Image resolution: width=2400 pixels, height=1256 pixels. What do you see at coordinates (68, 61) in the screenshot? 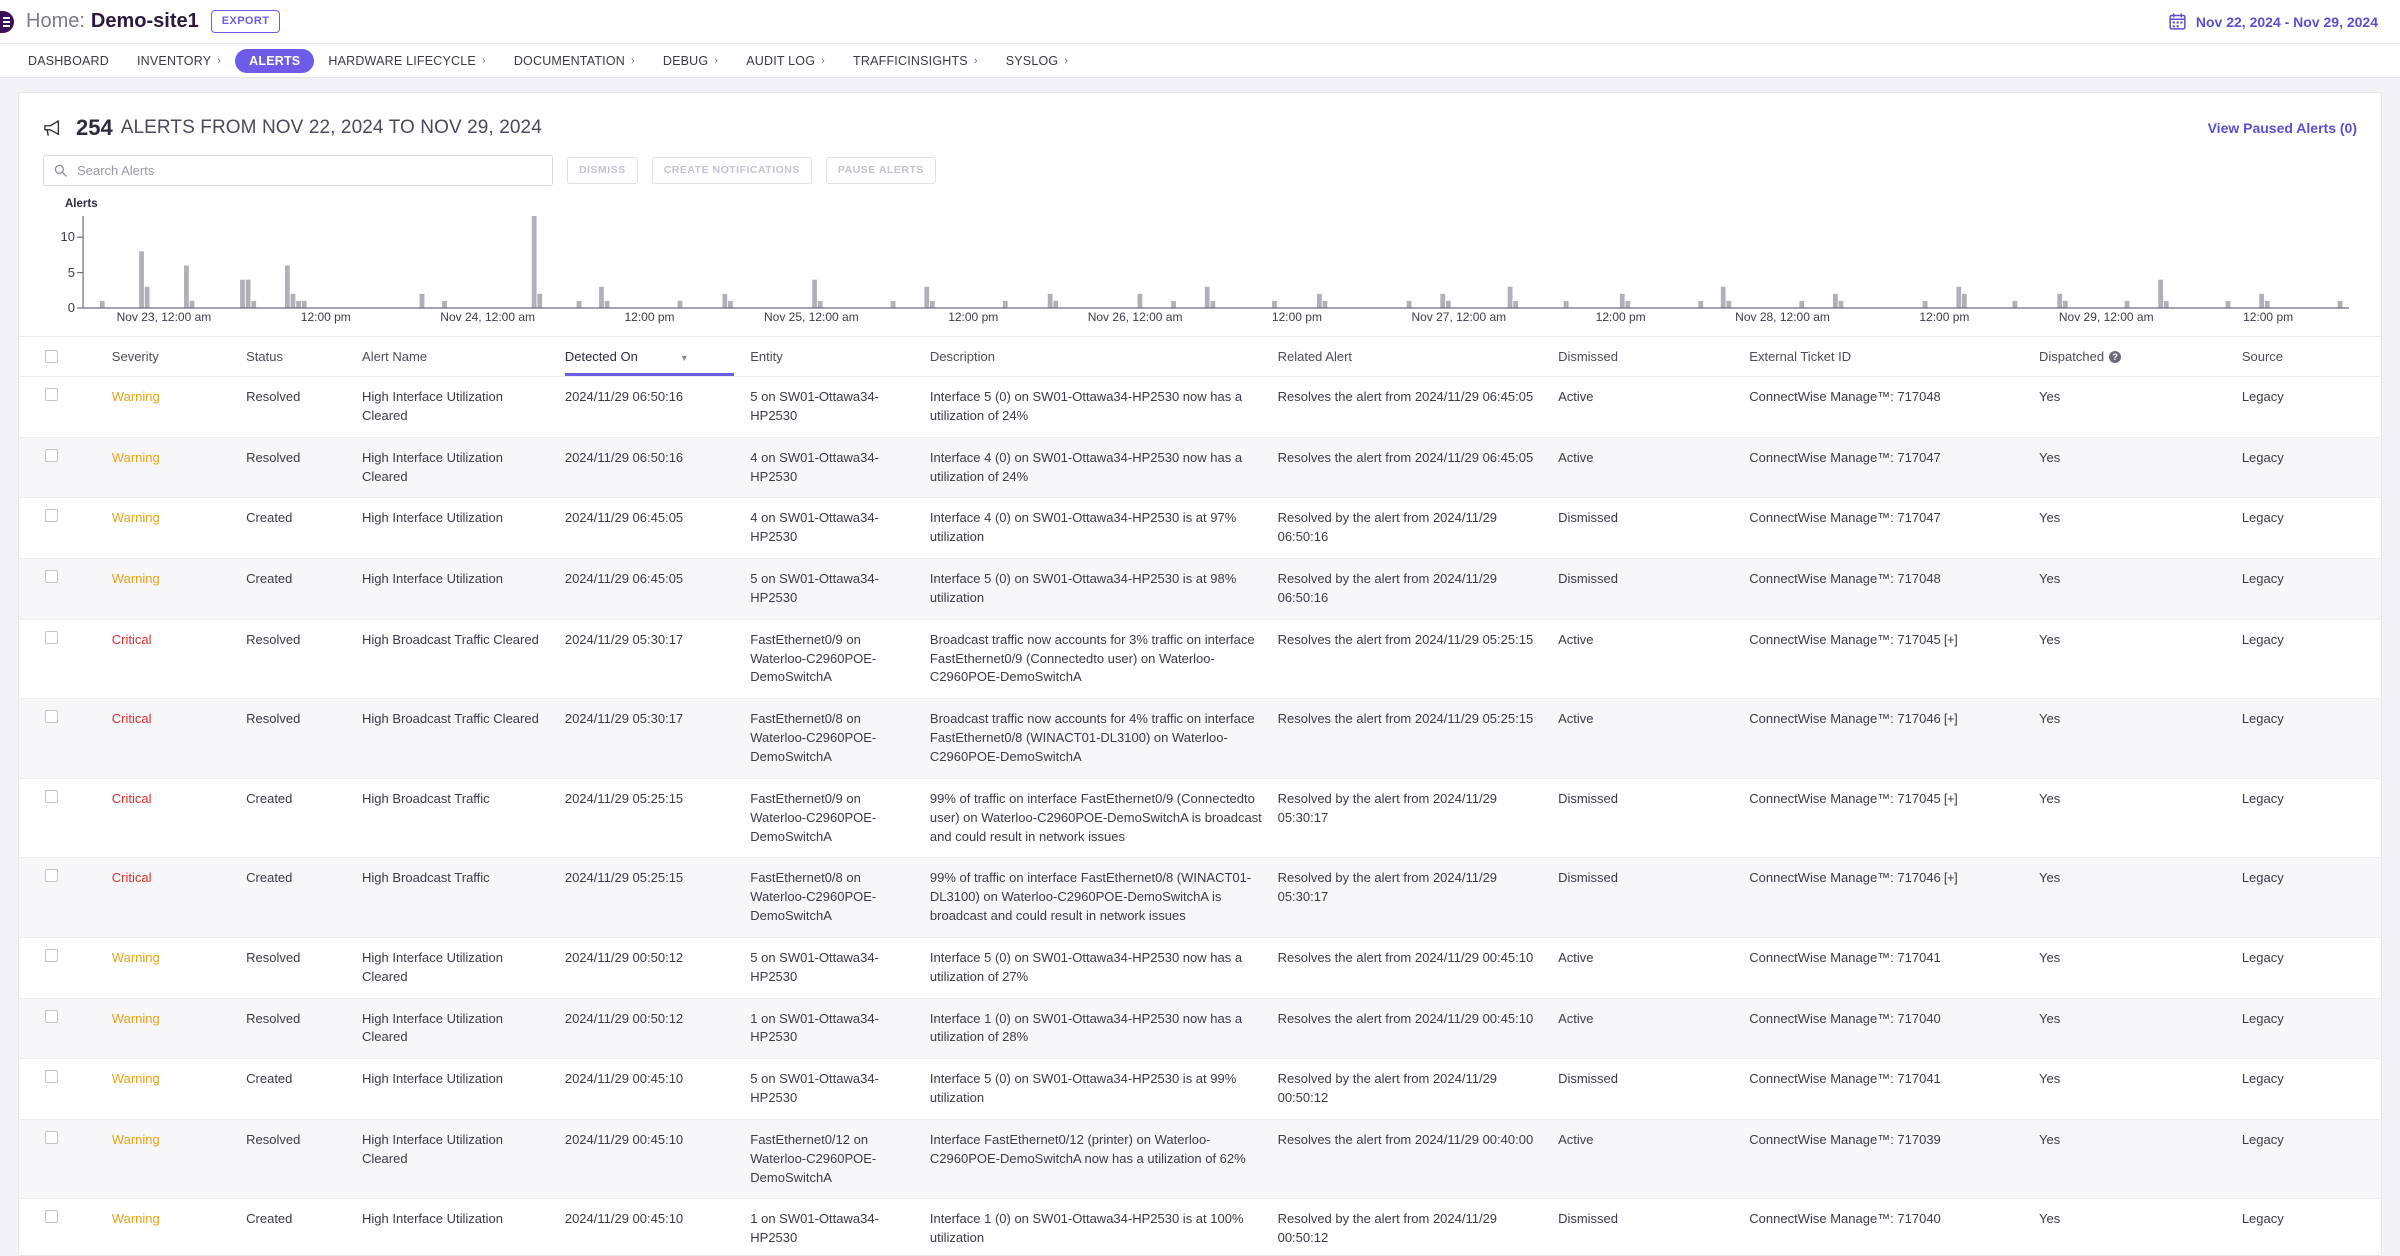
I see `nav-item-dashboard: DASHBOARD` at bounding box center [68, 61].